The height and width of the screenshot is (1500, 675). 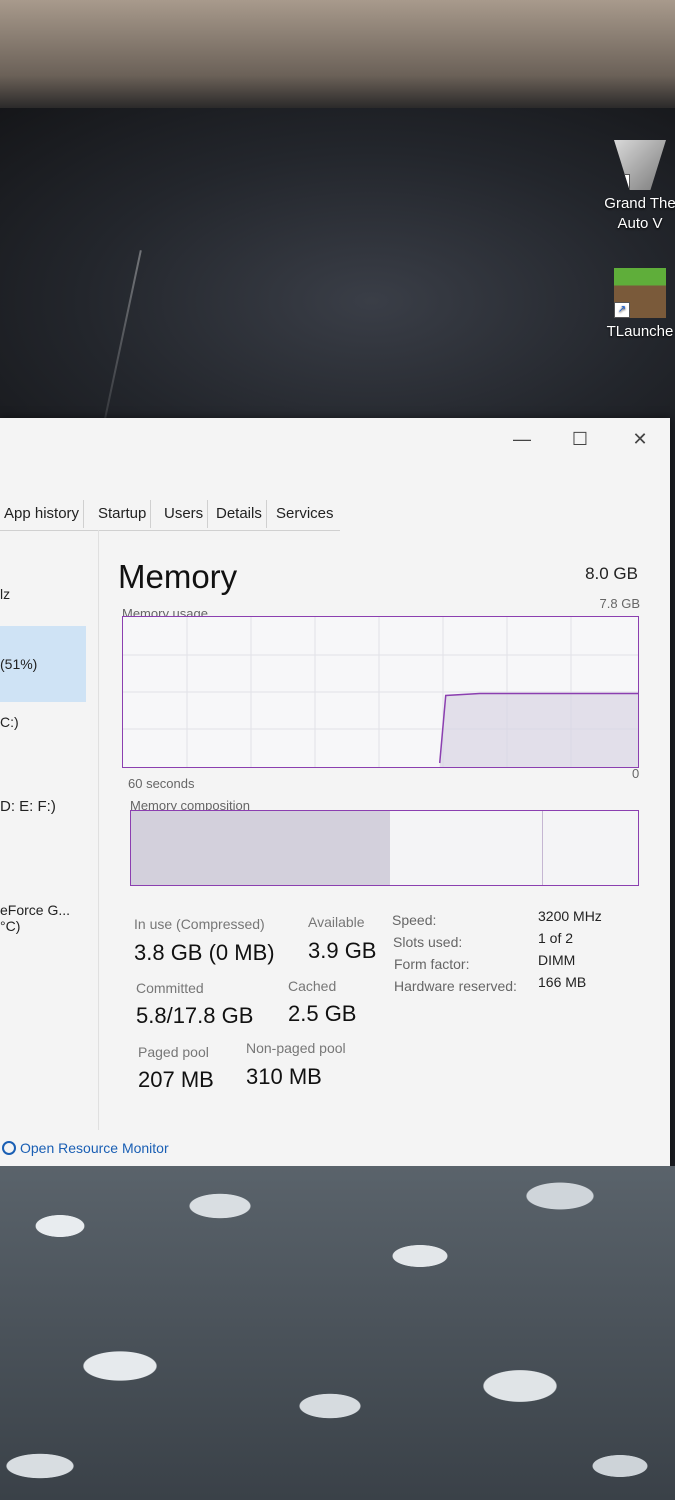 I want to click on monitor-bezel, so click(x=337, y=54).